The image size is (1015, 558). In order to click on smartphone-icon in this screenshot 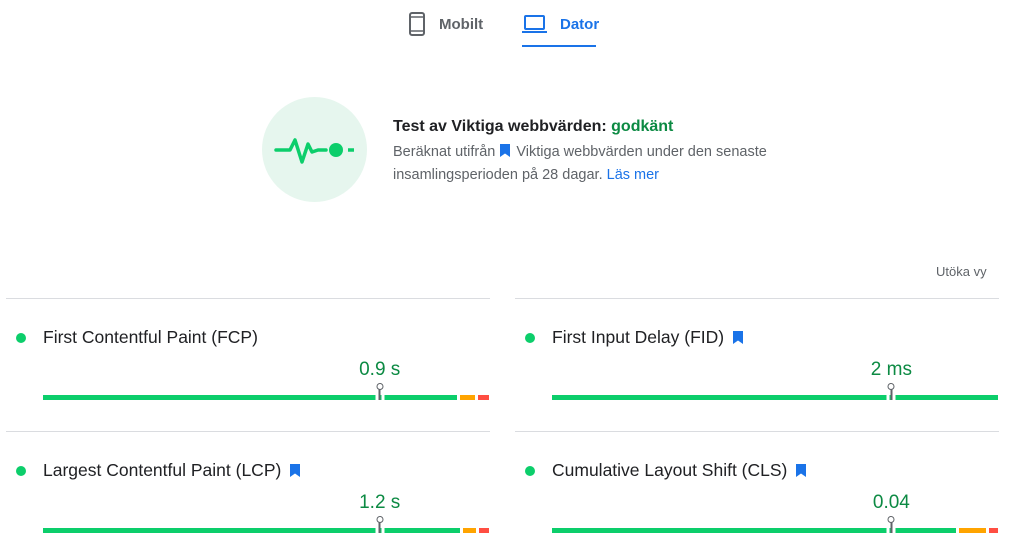, I will do `click(417, 24)`.